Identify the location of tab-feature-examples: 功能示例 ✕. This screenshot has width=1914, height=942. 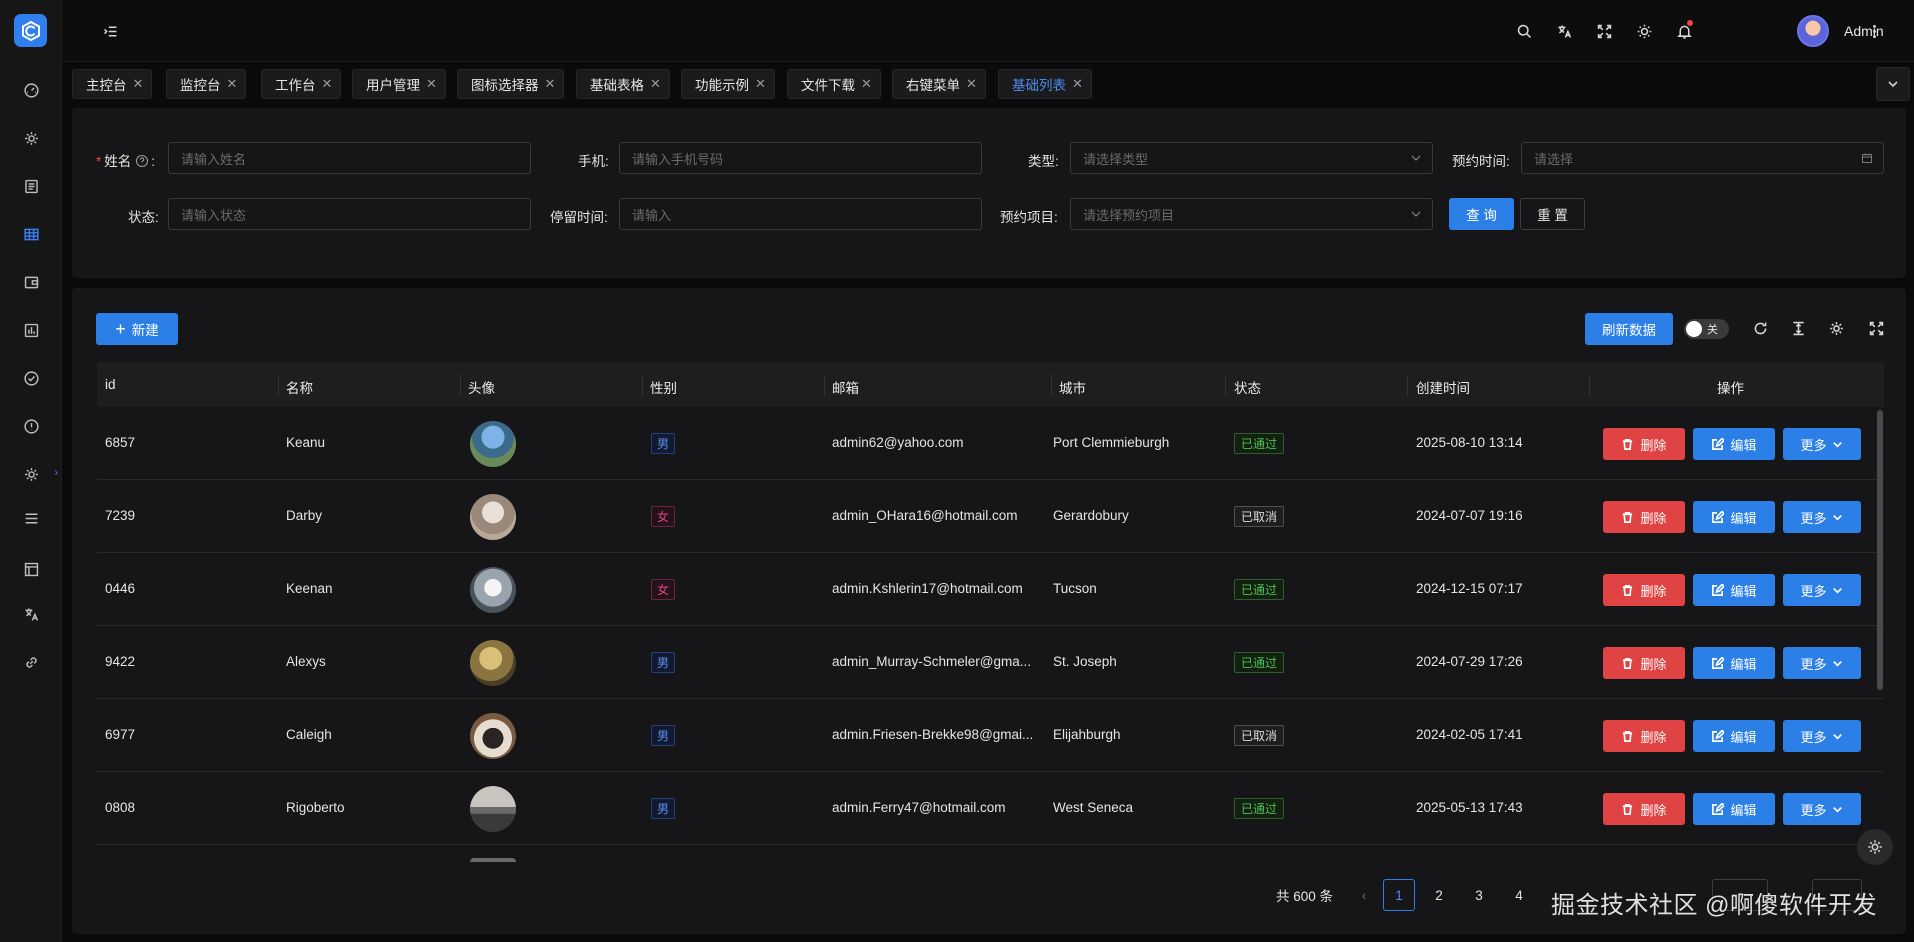
(728, 84).